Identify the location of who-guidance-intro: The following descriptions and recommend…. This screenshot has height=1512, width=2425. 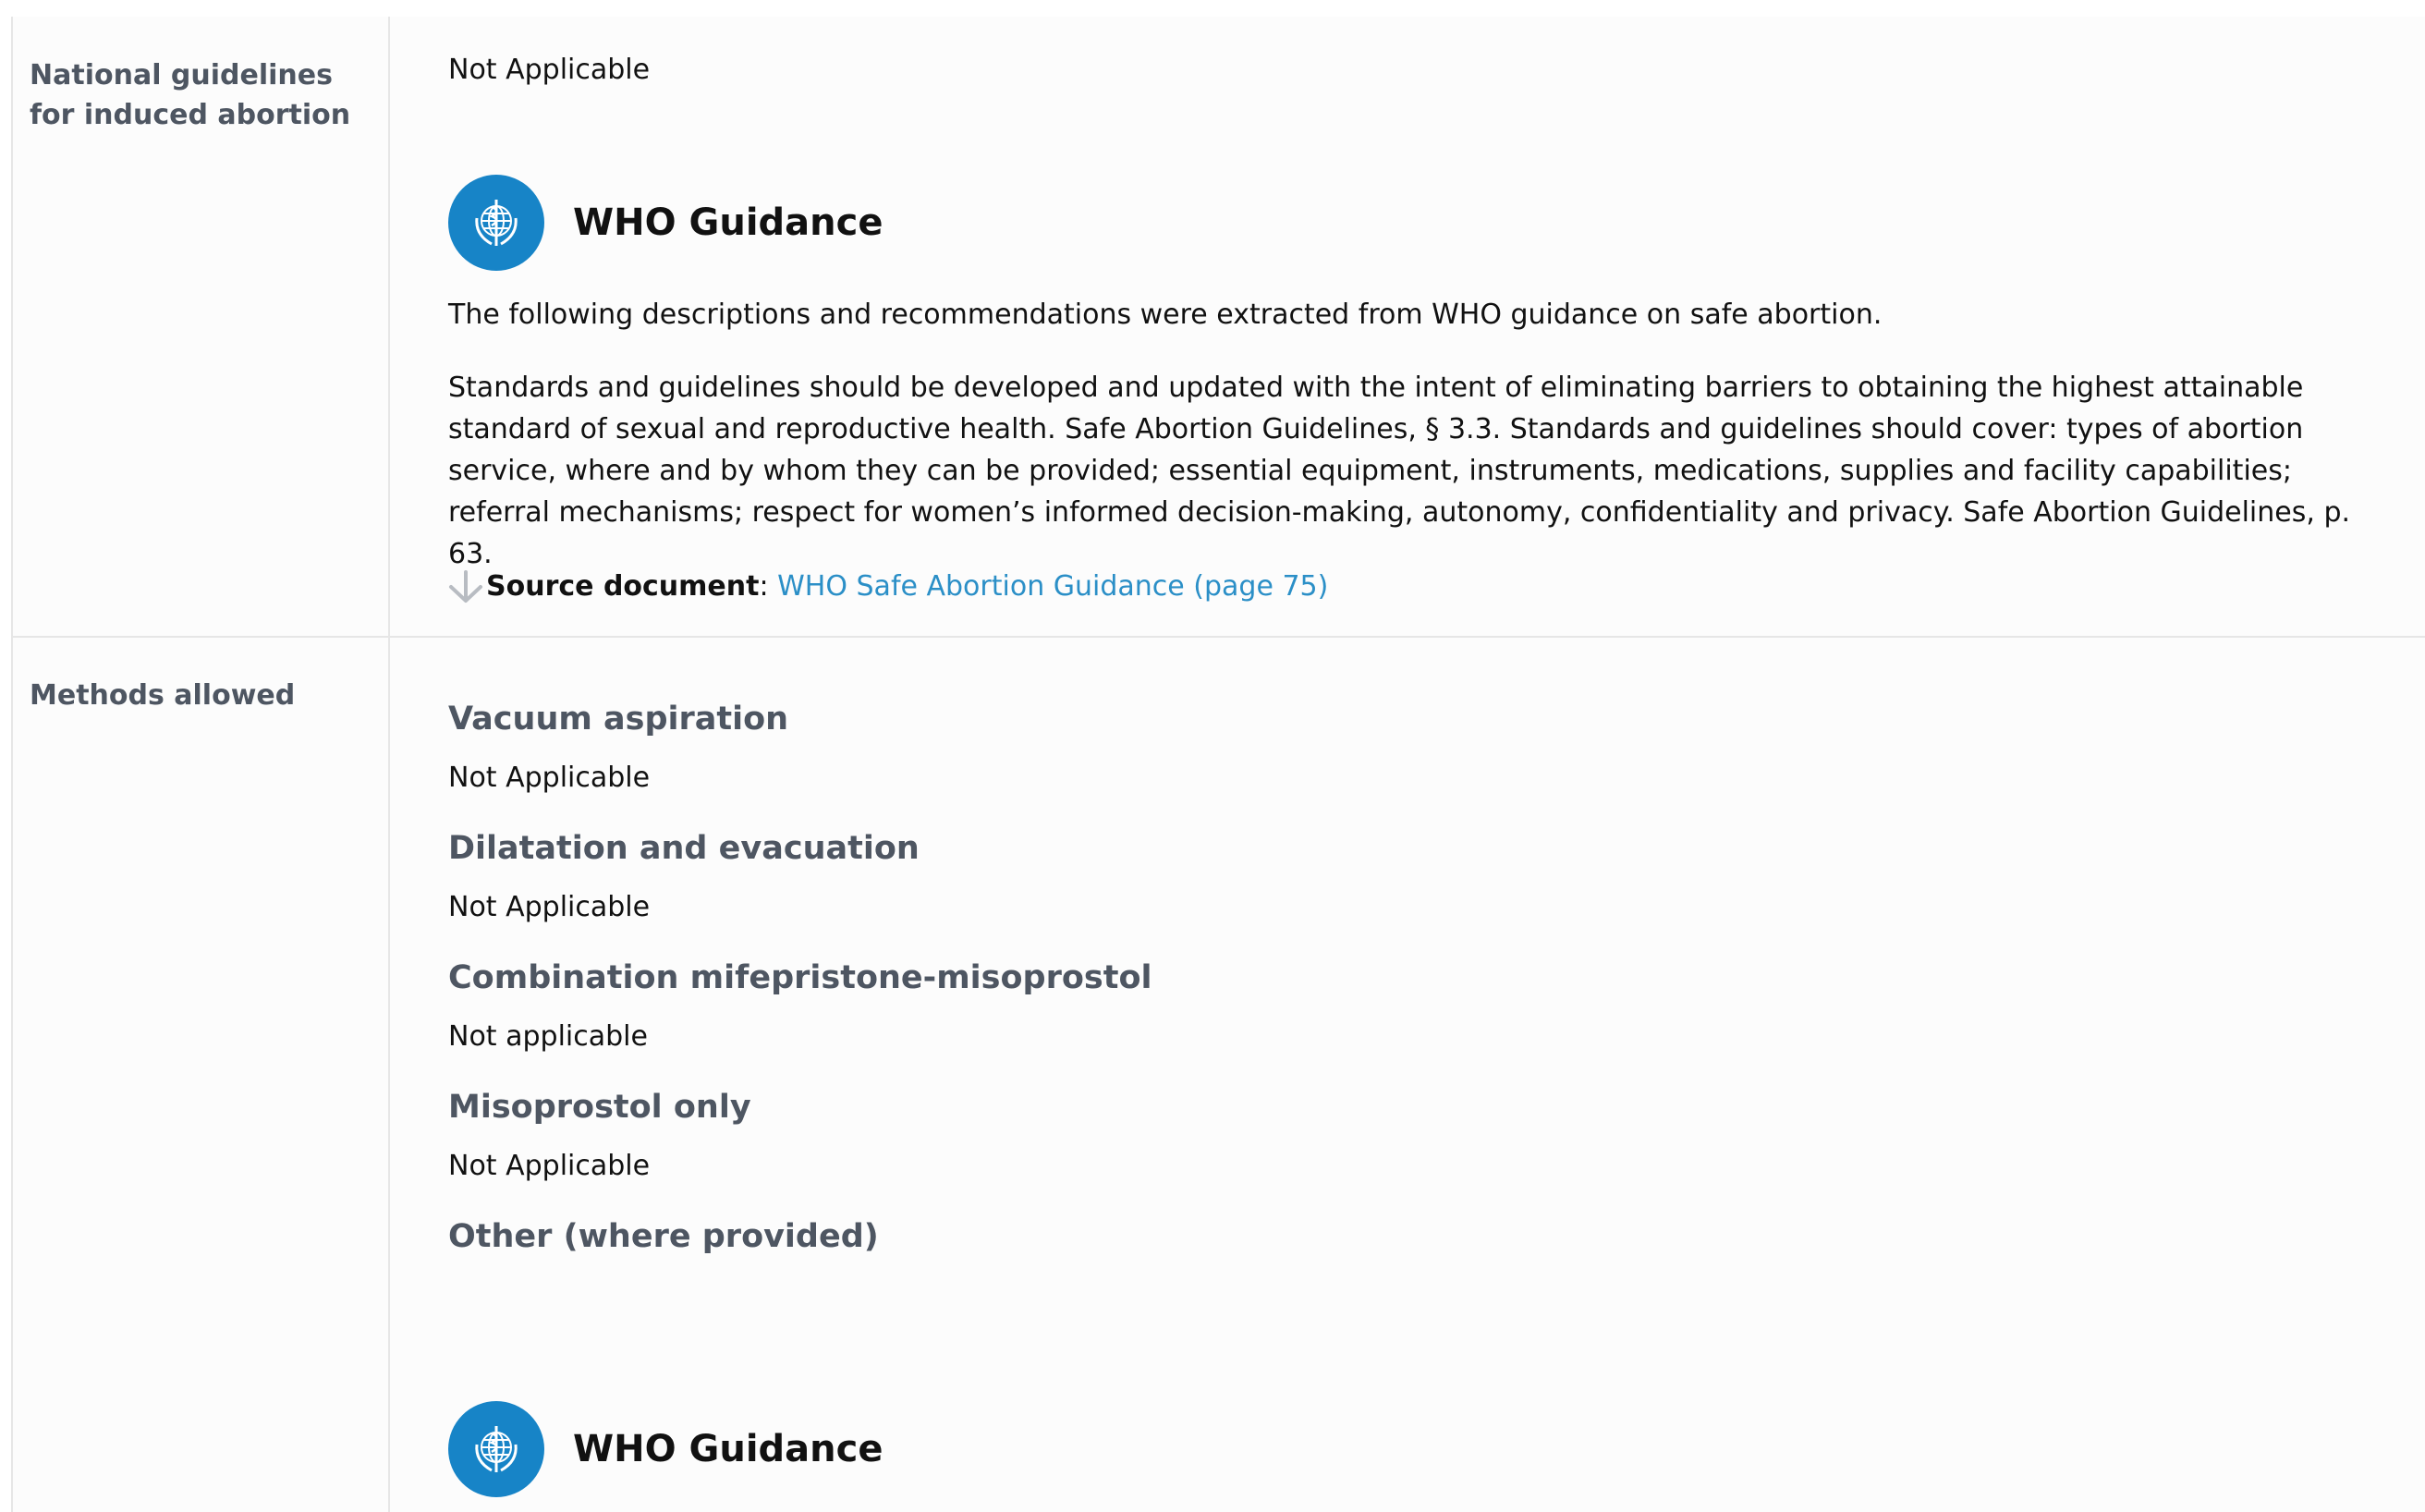
(1165, 315).